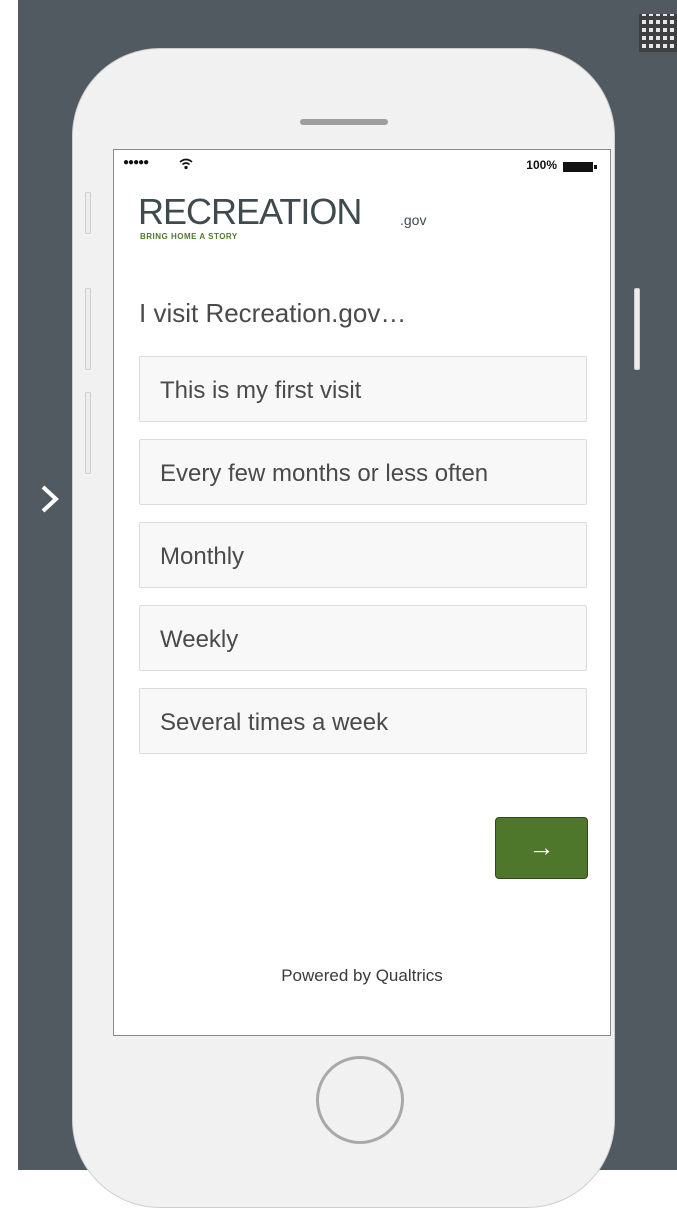  What do you see at coordinates (202, 556) in the screenshot?
I see `choice-label: Monthly` at bounding box center [202, 556].